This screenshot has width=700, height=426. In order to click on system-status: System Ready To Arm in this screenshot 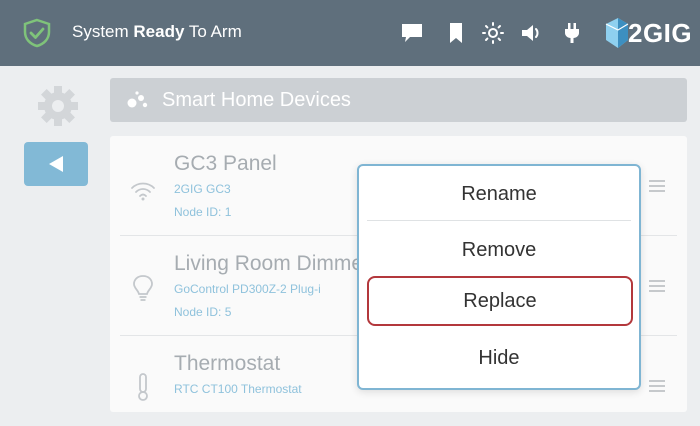, I will do `click(157, 31)`.